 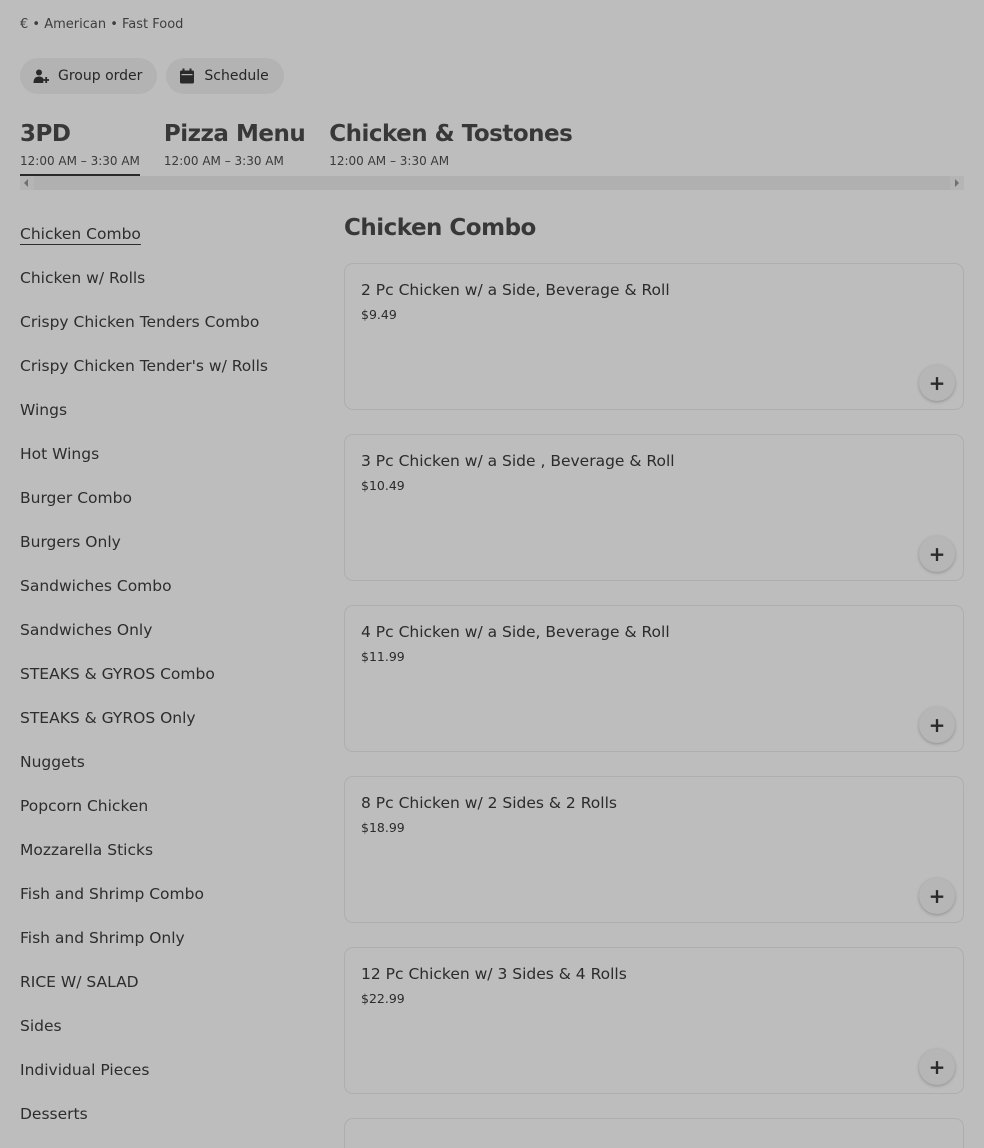 I want to click on item-price: $18.99, so click(x=383, y=827).